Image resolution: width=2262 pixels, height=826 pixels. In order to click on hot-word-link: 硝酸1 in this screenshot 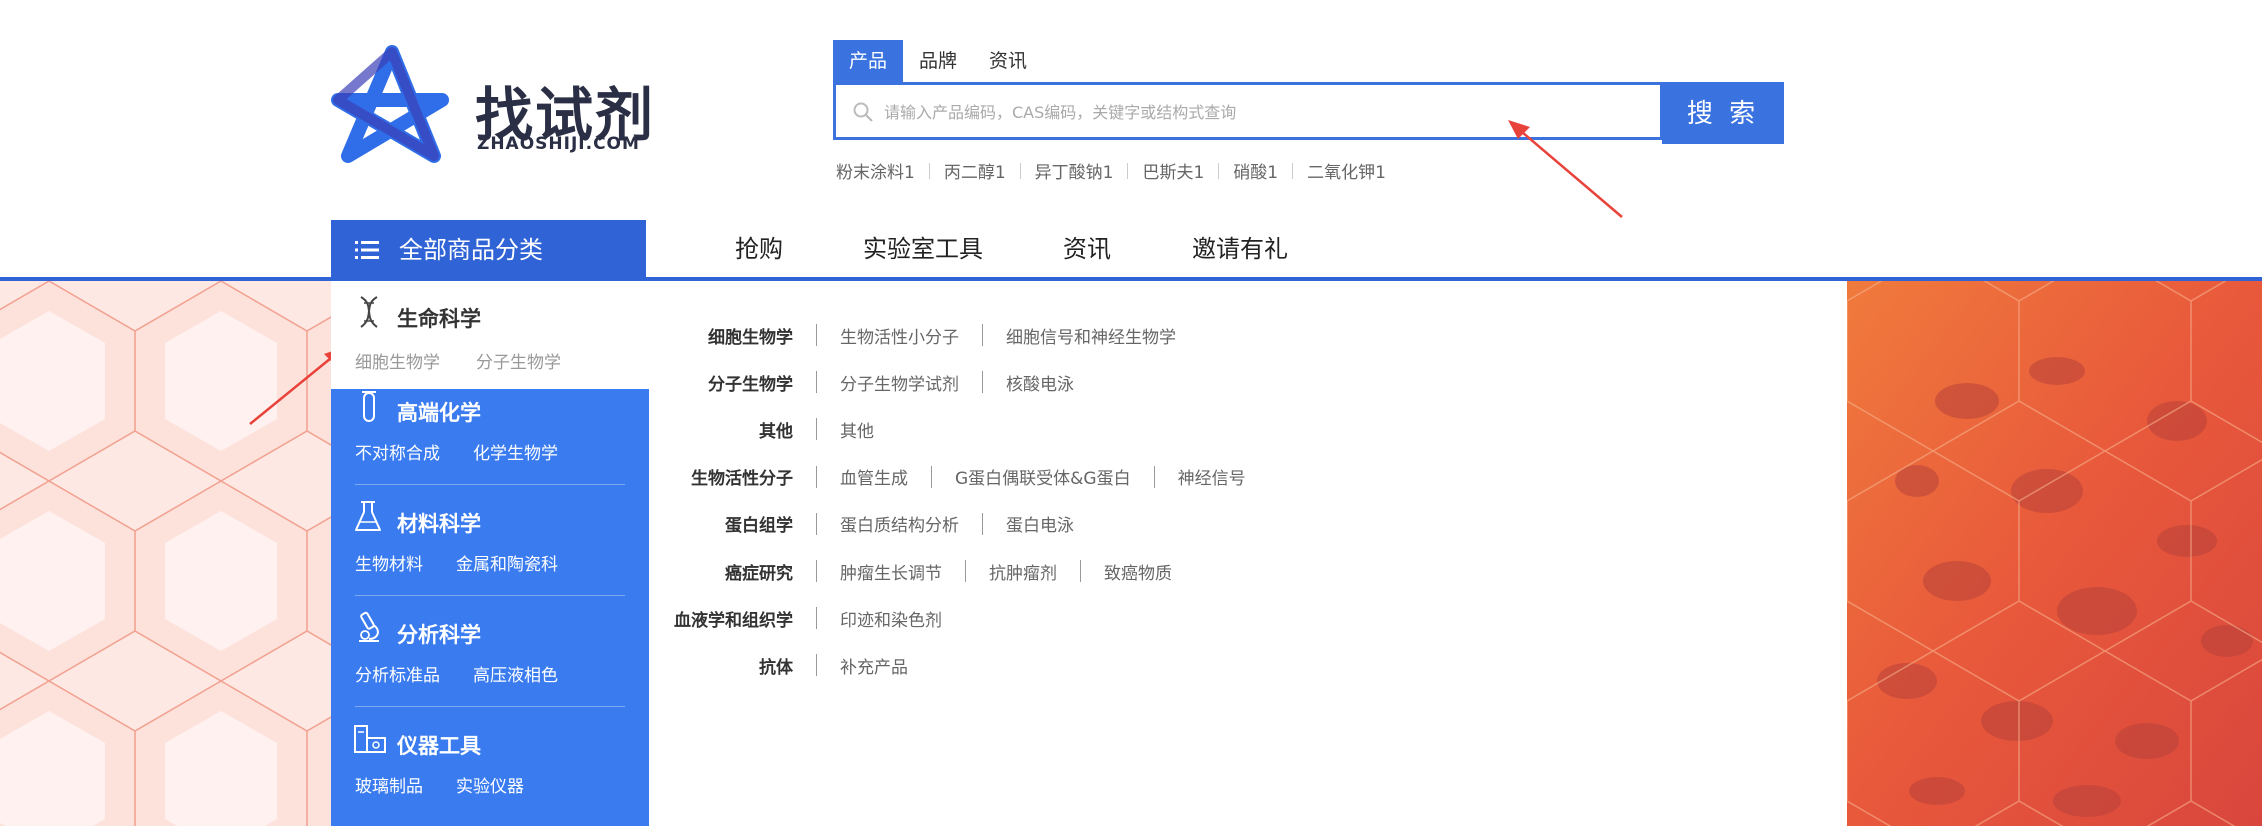, I will do `click(1255, 170)`.